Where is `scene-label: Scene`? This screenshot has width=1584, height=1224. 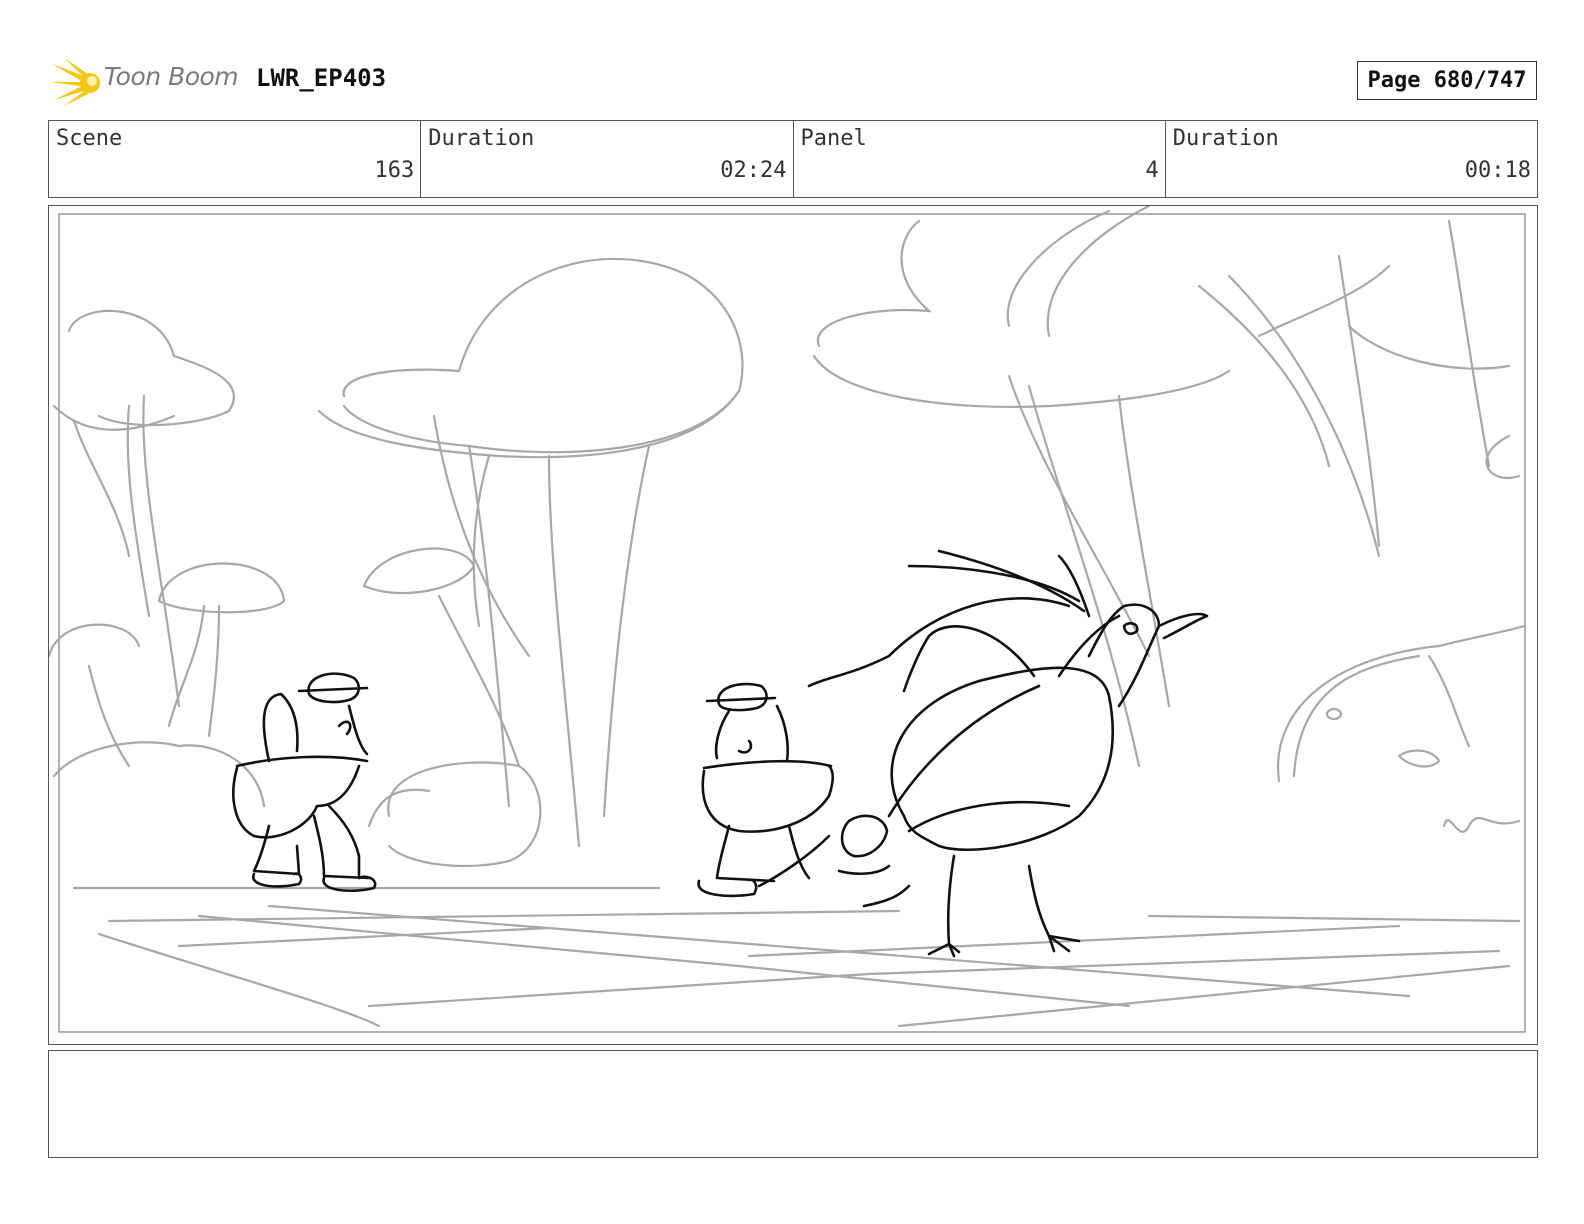
scene-label: Scene is located at coordinates (89, 138).